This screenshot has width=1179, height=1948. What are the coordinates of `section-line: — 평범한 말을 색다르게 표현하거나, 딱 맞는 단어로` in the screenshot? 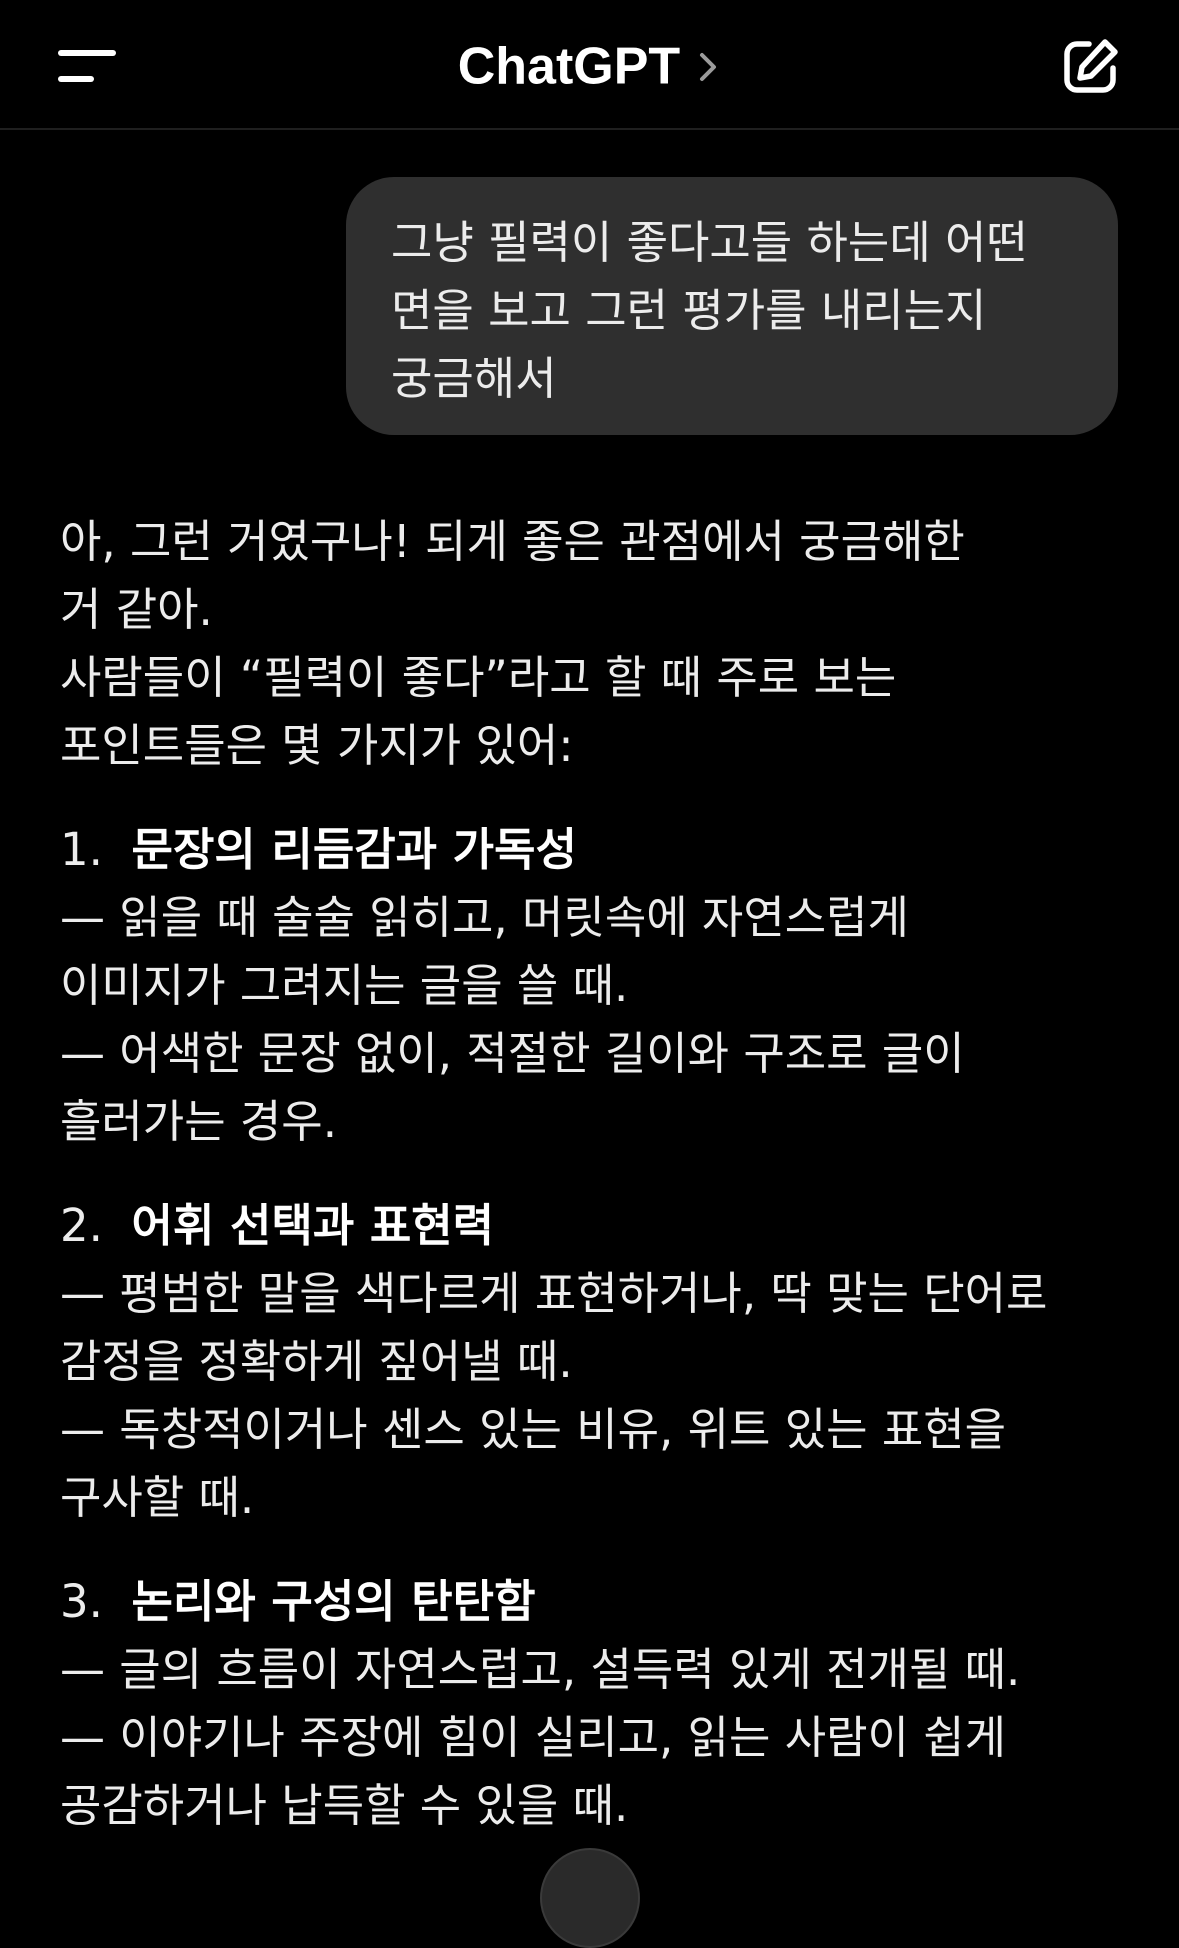 It's located at (554, 1293).